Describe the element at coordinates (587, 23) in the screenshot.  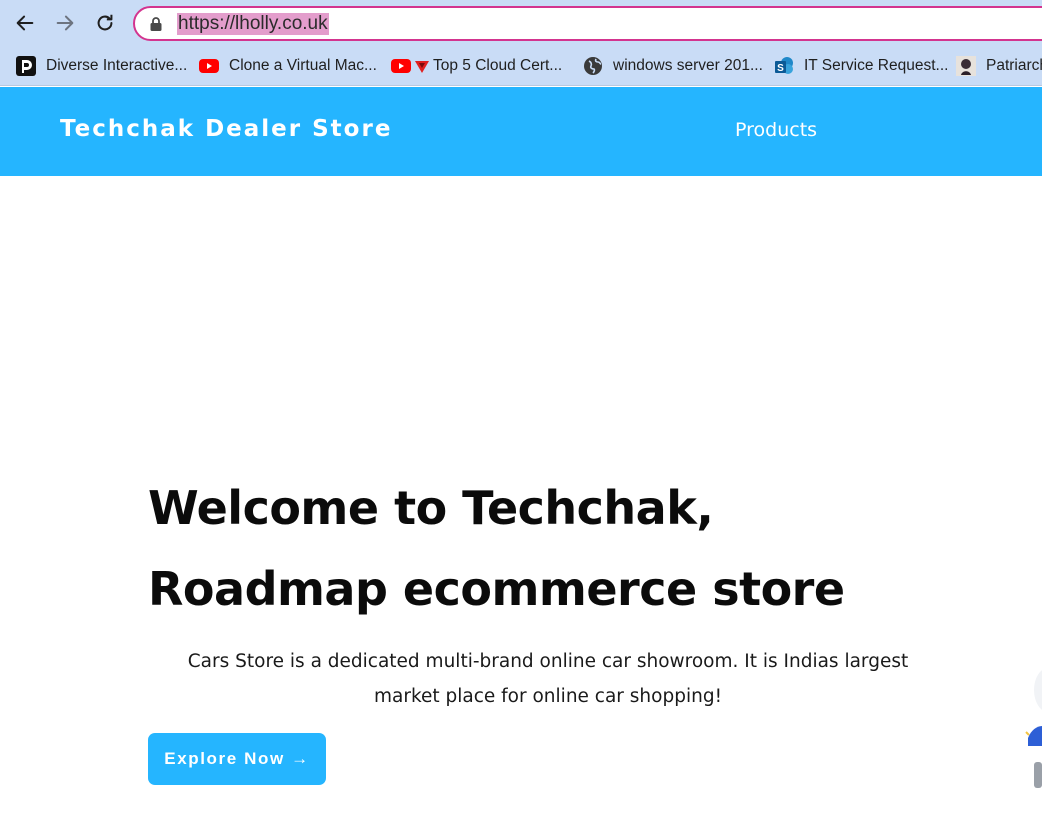
I see `address-bar: https://lholly.co.uk` at that location.